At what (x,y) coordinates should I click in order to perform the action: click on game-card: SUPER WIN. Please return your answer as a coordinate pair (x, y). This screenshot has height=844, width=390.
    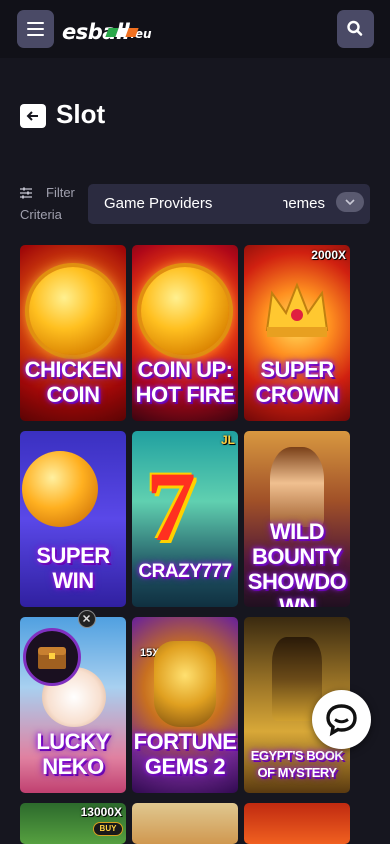
    Looking at the image, I should click on (73, 519).